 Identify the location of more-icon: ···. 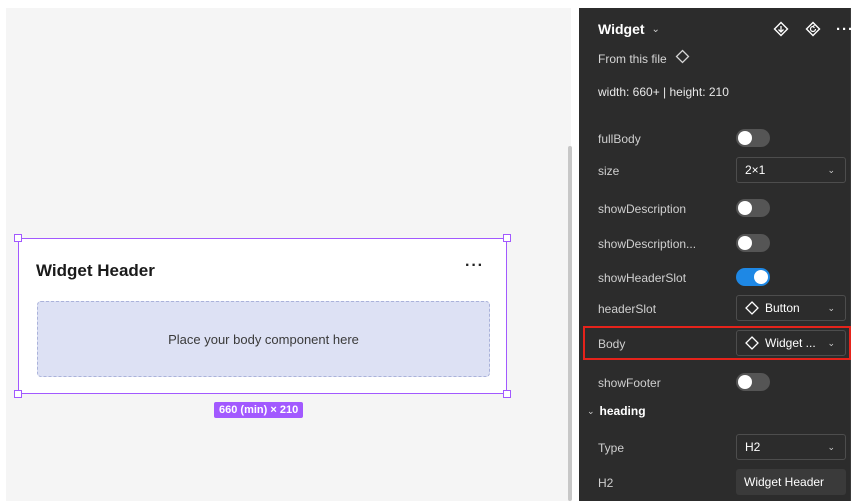
(843, 29).